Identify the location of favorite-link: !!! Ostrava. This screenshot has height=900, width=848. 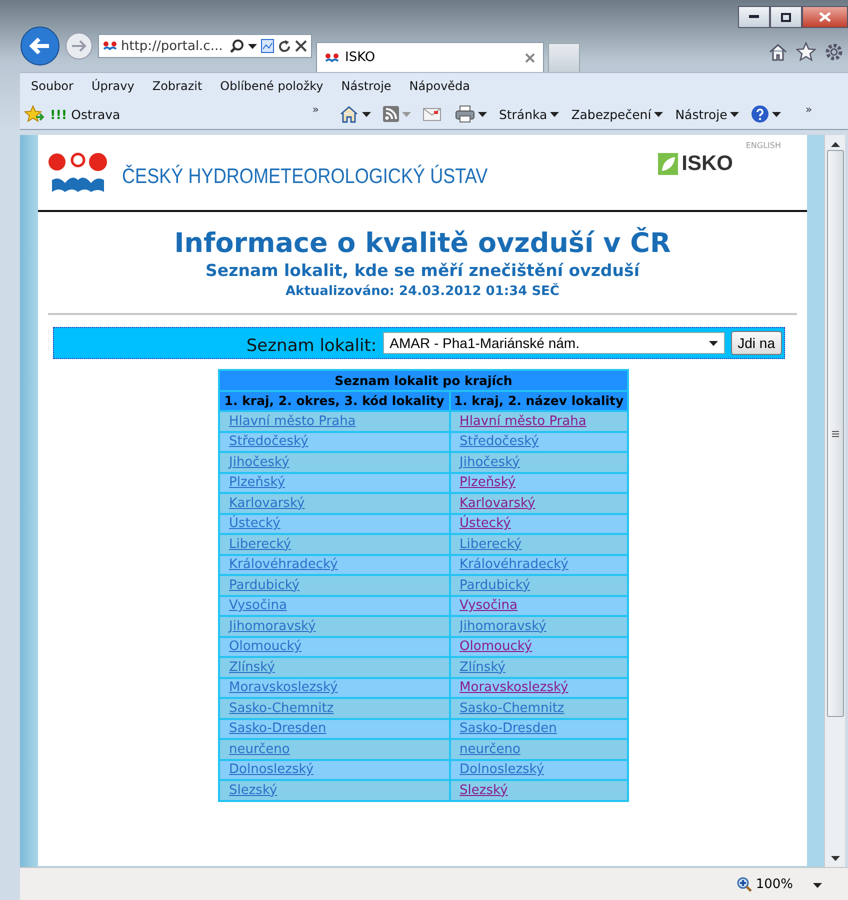
(85, 114).